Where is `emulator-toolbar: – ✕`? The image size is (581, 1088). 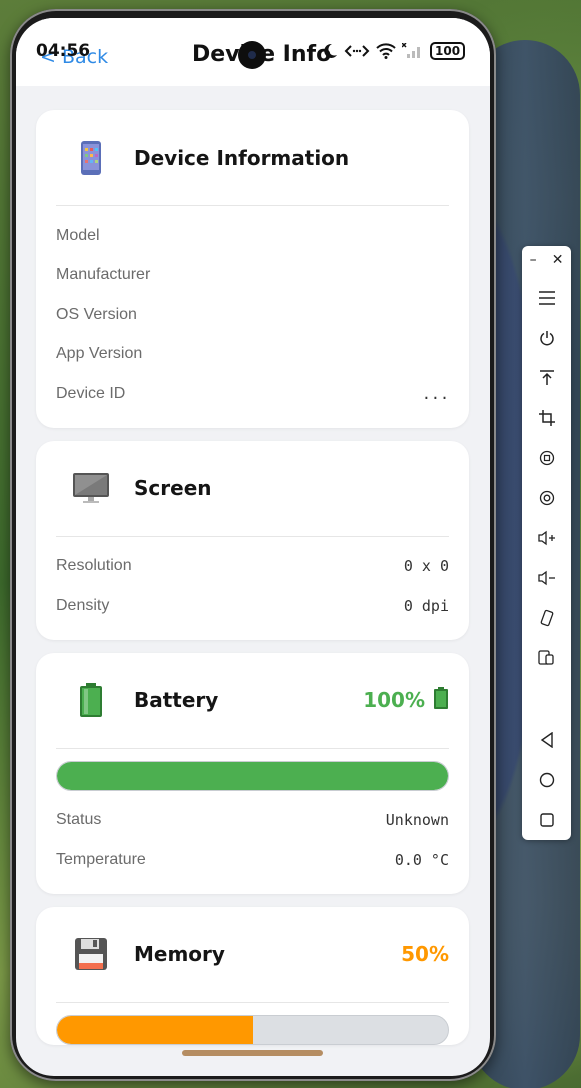
emulator-toolbar: – ✕ is located at coordinates (546, 543).